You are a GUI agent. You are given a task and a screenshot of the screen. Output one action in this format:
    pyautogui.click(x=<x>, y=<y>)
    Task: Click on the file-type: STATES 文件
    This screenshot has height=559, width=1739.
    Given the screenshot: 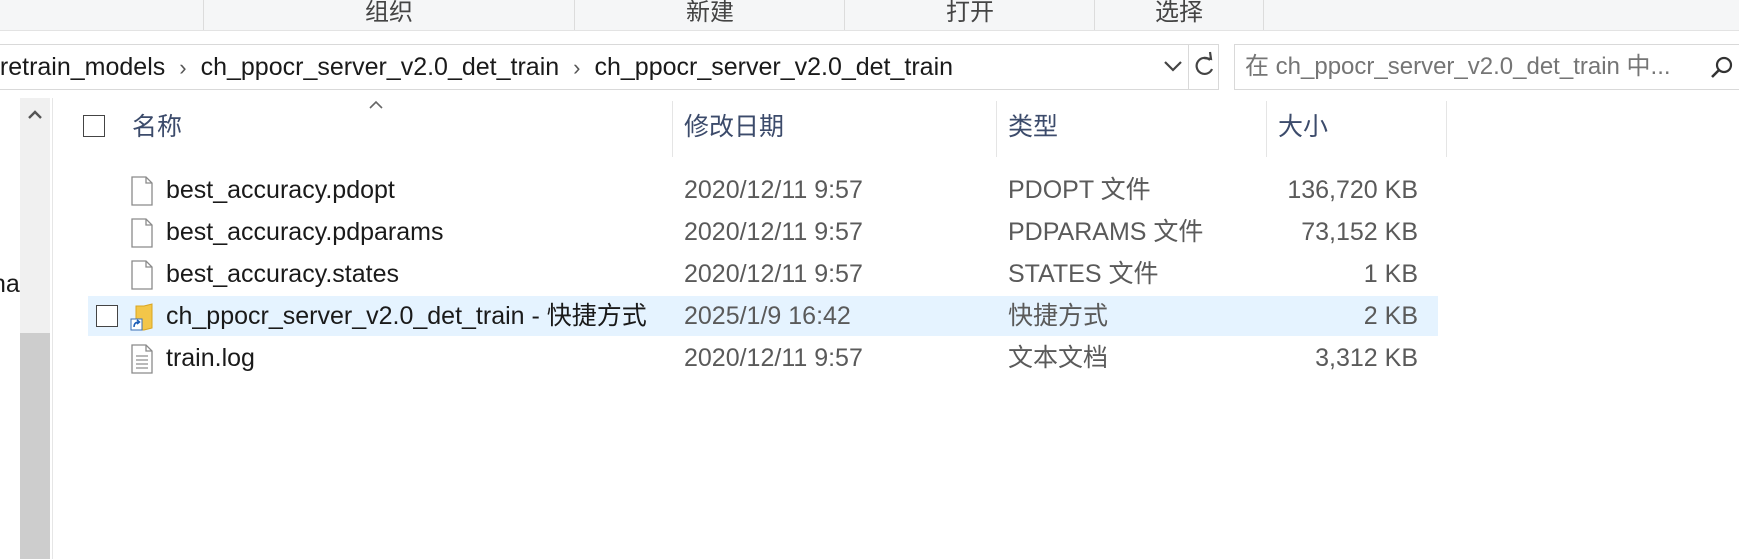 What is the action you would take?
    pyautogui.click(x=1083, y=274)
    